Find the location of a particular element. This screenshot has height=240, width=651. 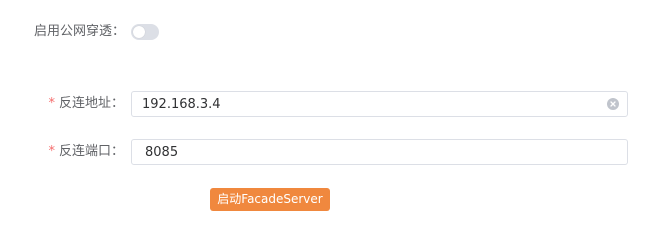

start-facade-server-button: 启动FacadeServer is located at coordinates (270, 199).